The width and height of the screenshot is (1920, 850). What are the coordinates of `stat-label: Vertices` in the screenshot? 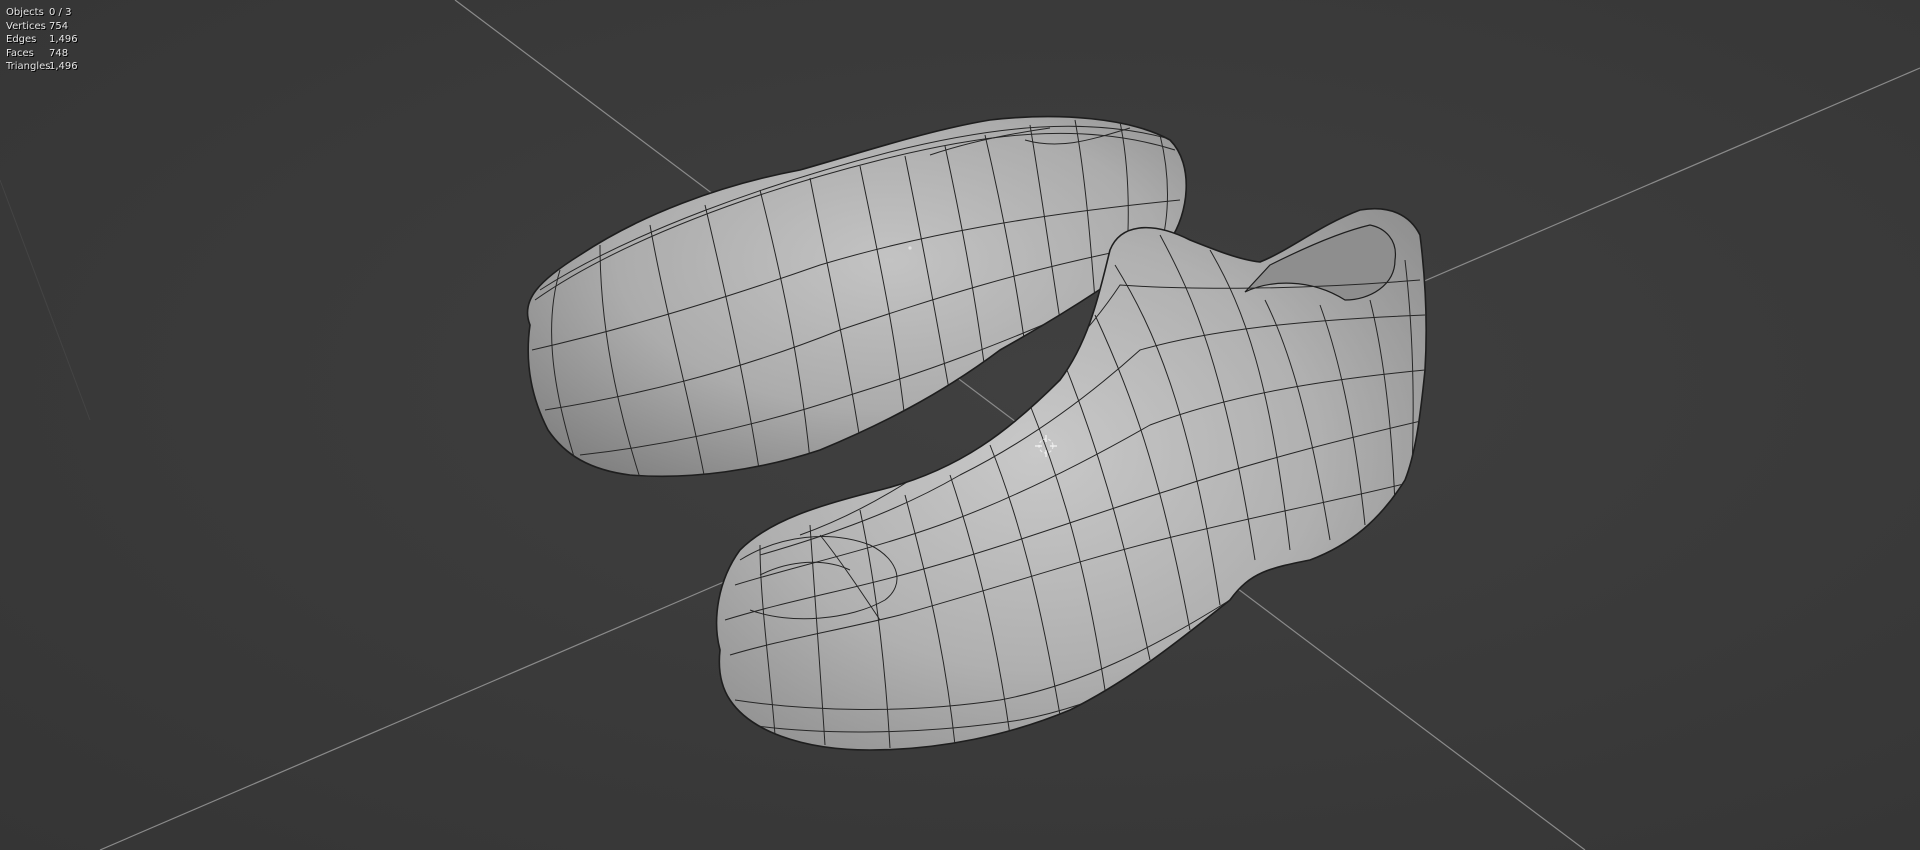 It's located at (26, 26).